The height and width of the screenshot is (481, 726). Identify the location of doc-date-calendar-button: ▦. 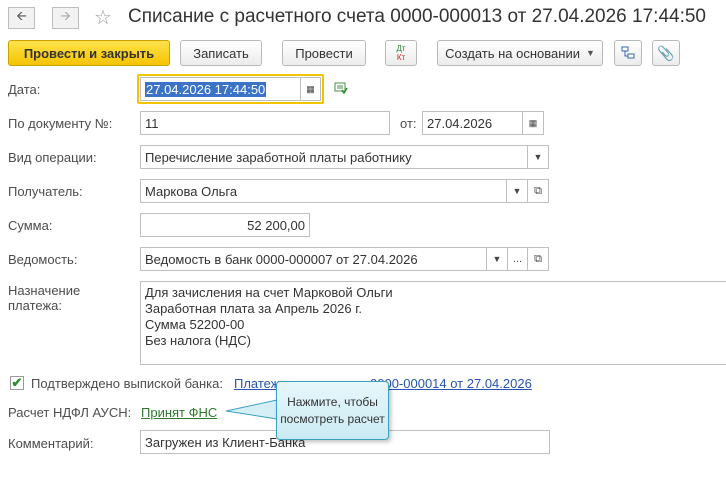
(533, 123).